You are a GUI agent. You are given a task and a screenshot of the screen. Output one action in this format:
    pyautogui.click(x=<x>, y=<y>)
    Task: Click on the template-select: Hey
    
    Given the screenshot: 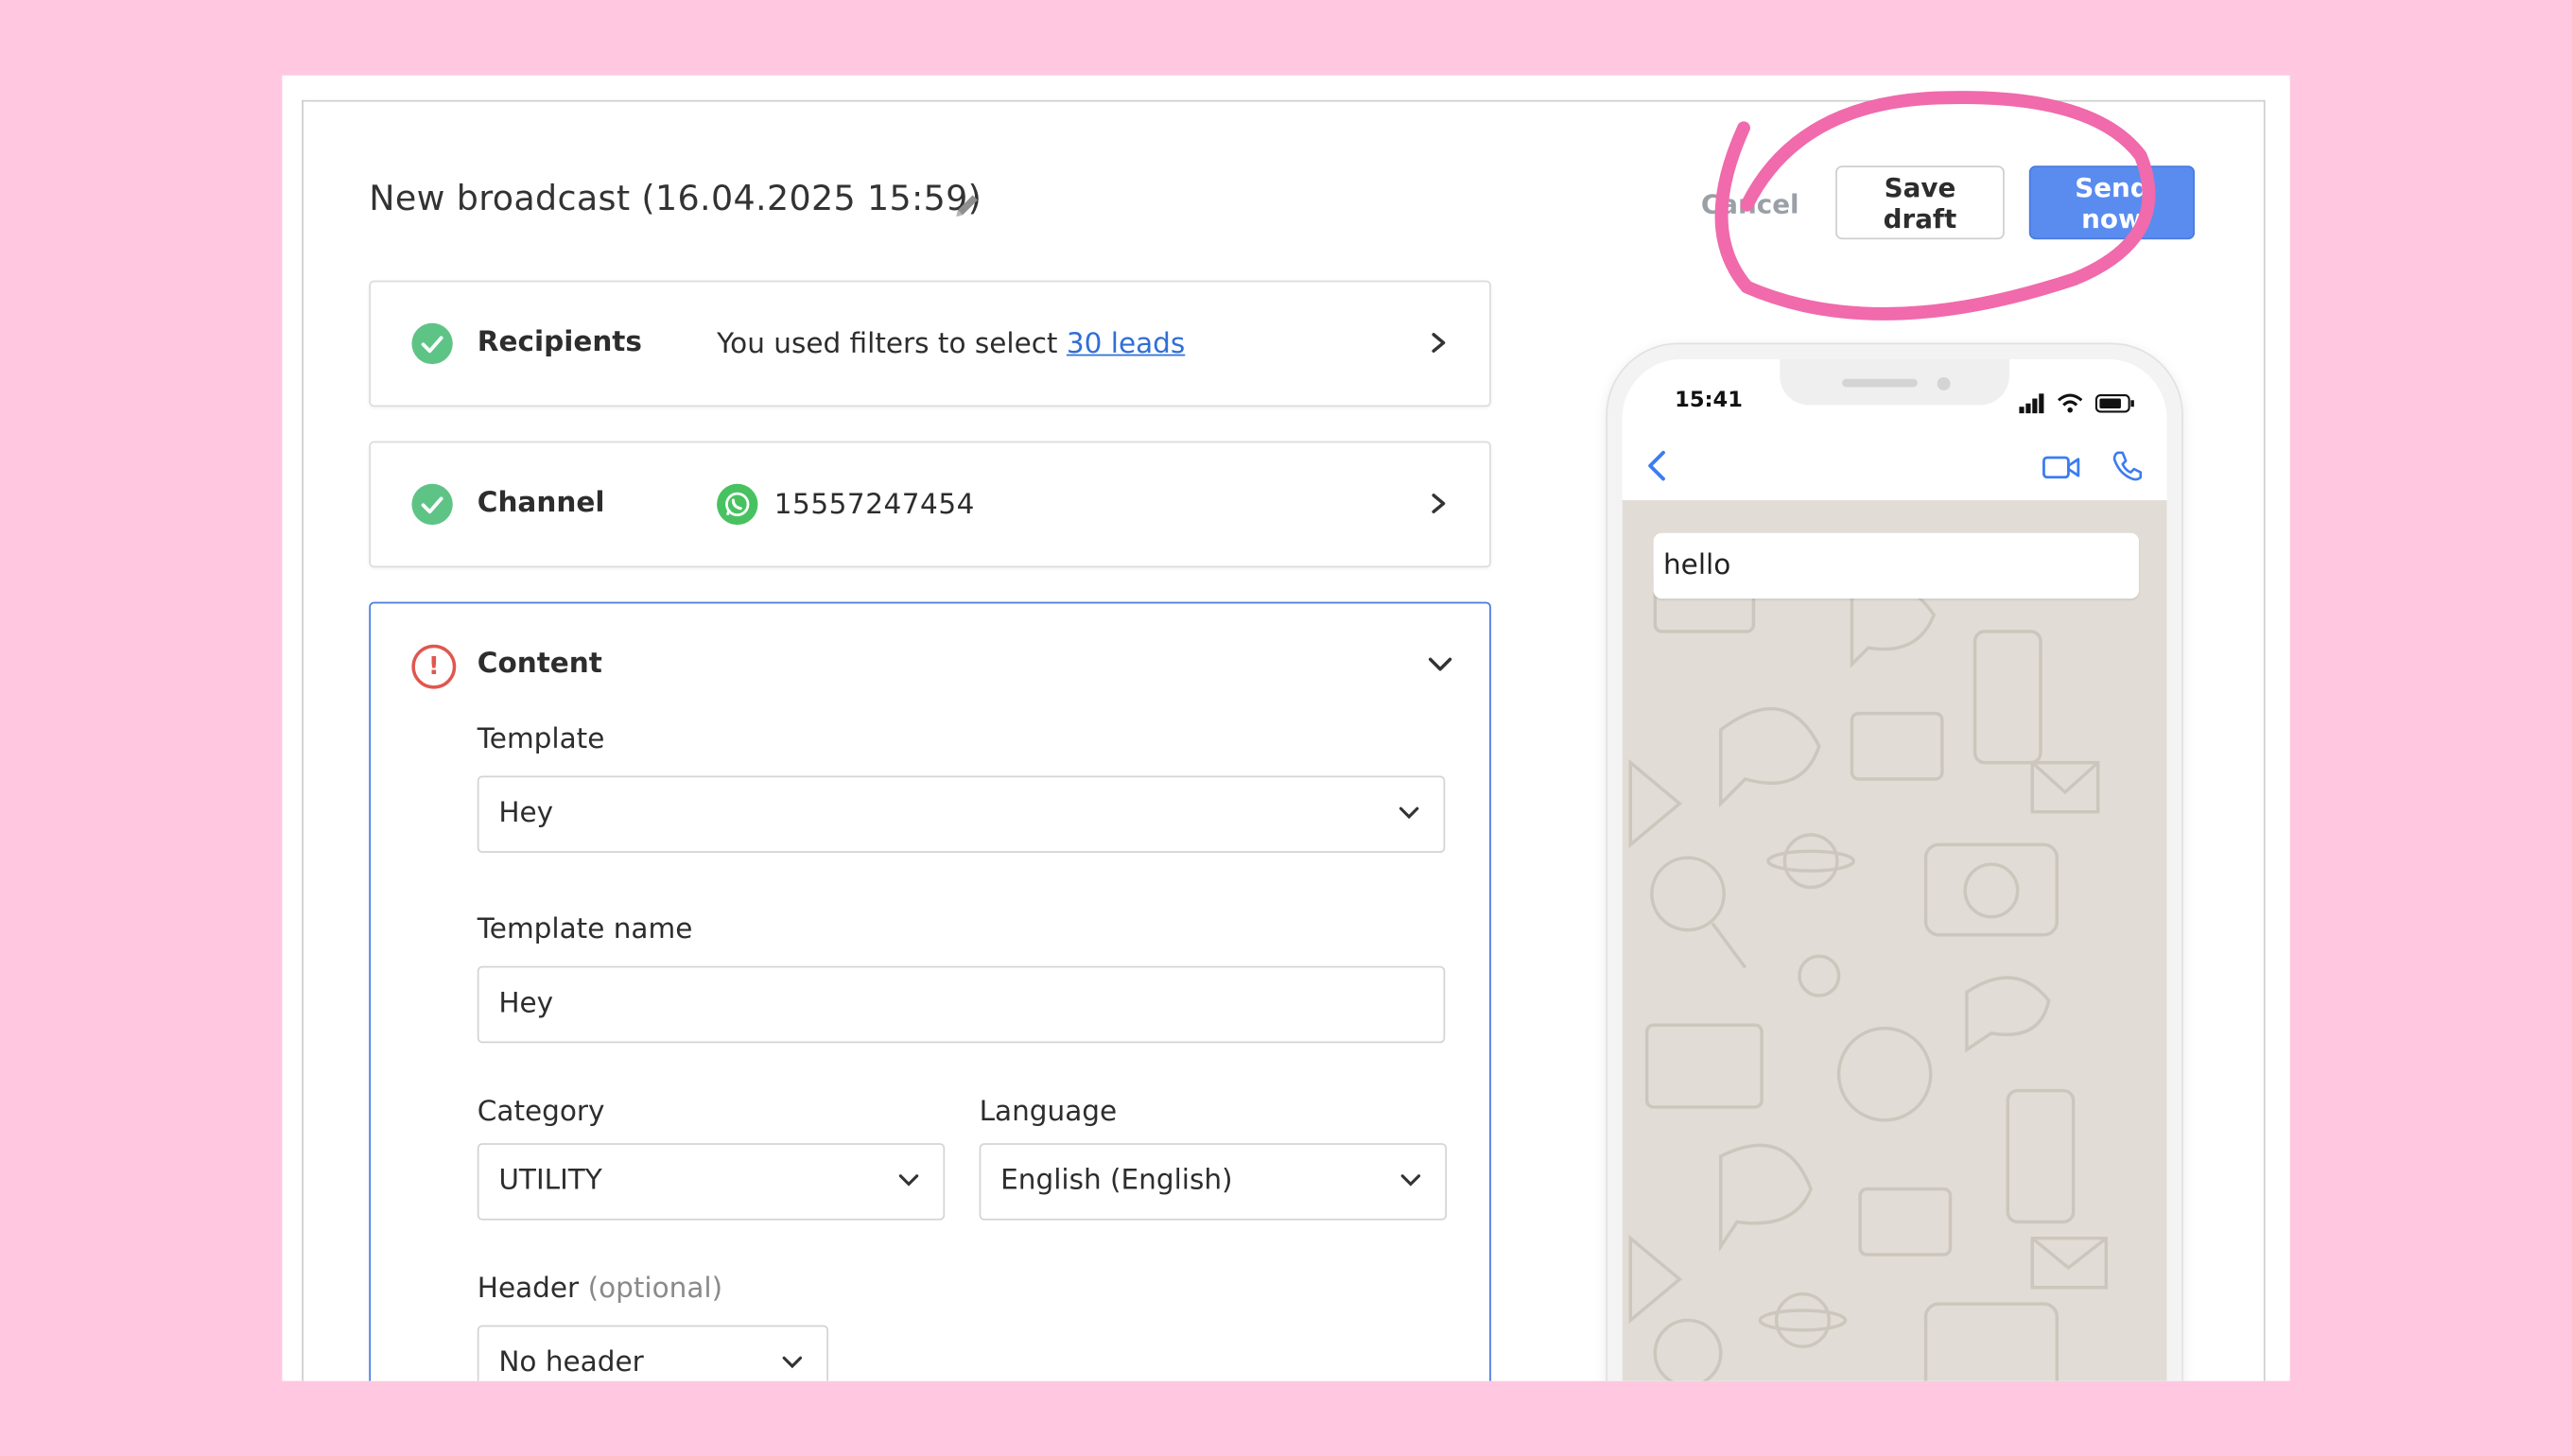 What is the action you would take?
    pyautogui.click(x=961, y=814)
    